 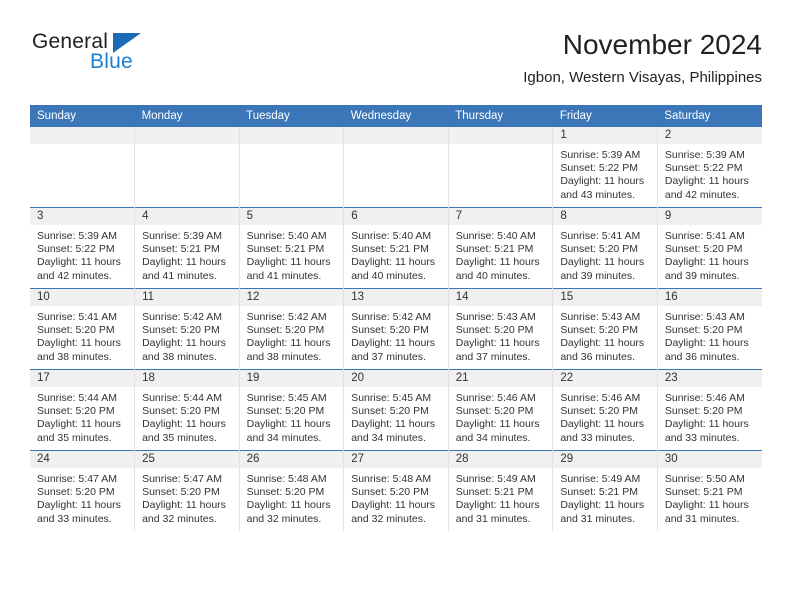 What do you see at coordinates (495, 236) in the screenshot?
I see `sunrise-text: Sunrise: 5:40 AM` at bounding box center [495, 236].